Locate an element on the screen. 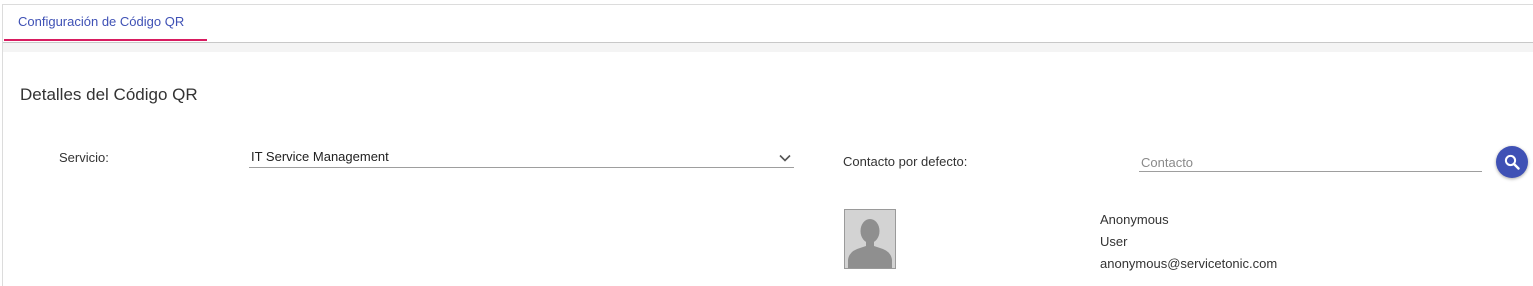 The width and height of the screenshot is (1533, 286). servicio-label: Servicio: is located at coordinates (84, 157).